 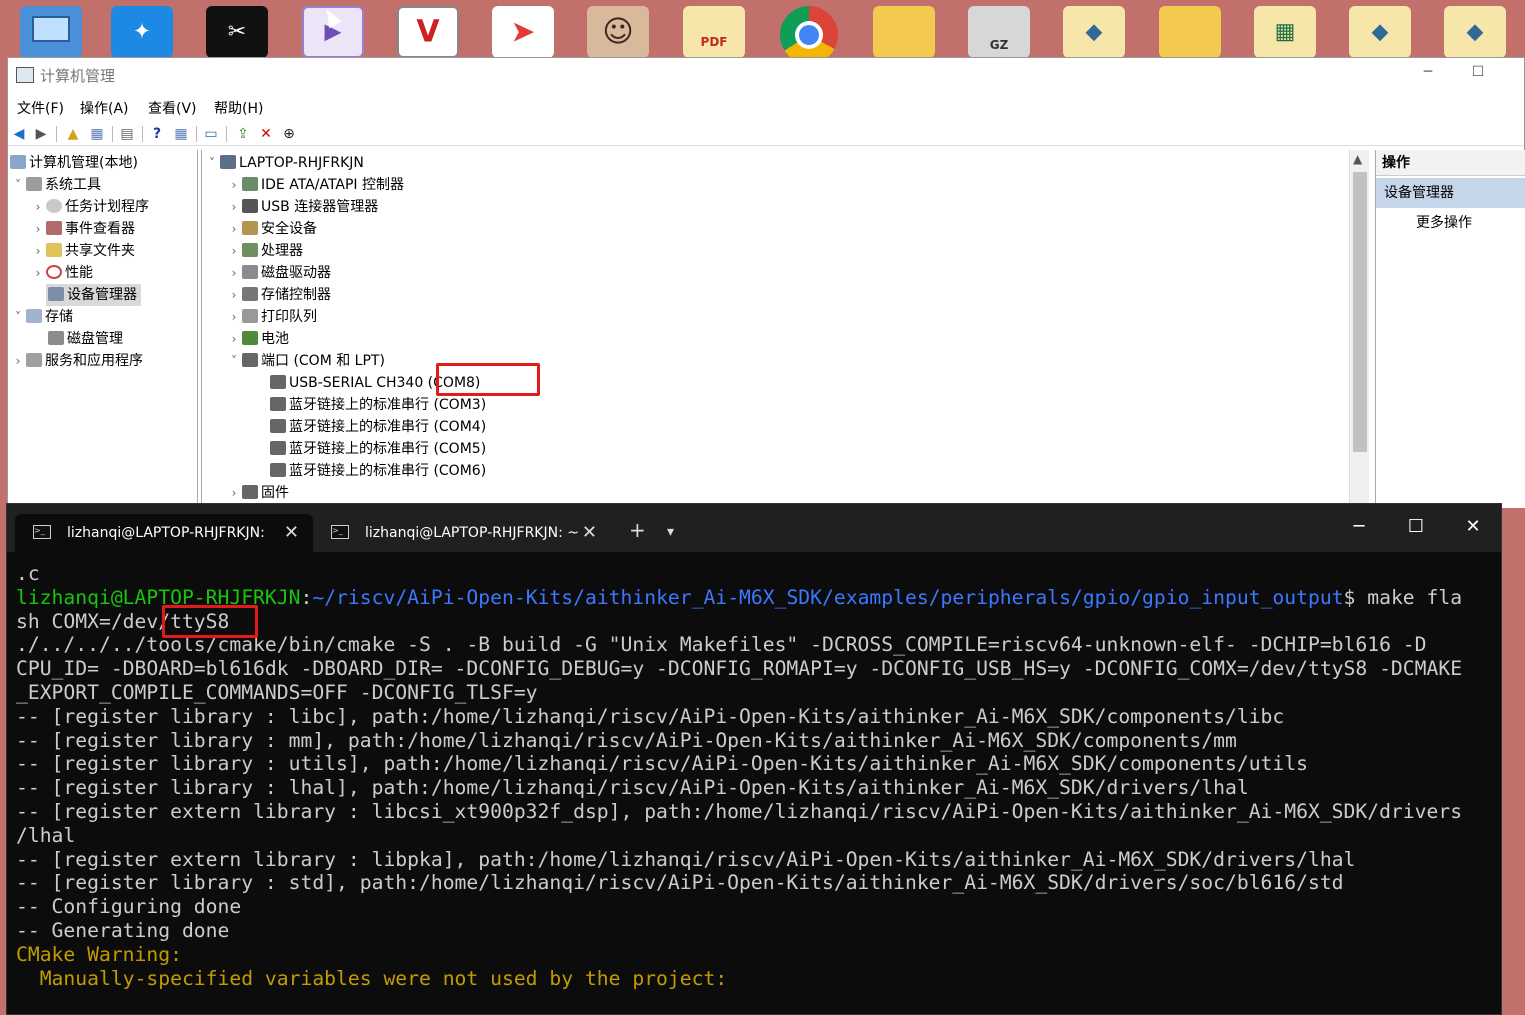 I want to click on tree-label: LAPTOP-RHJFRKJN, so click(x=301, y=163).